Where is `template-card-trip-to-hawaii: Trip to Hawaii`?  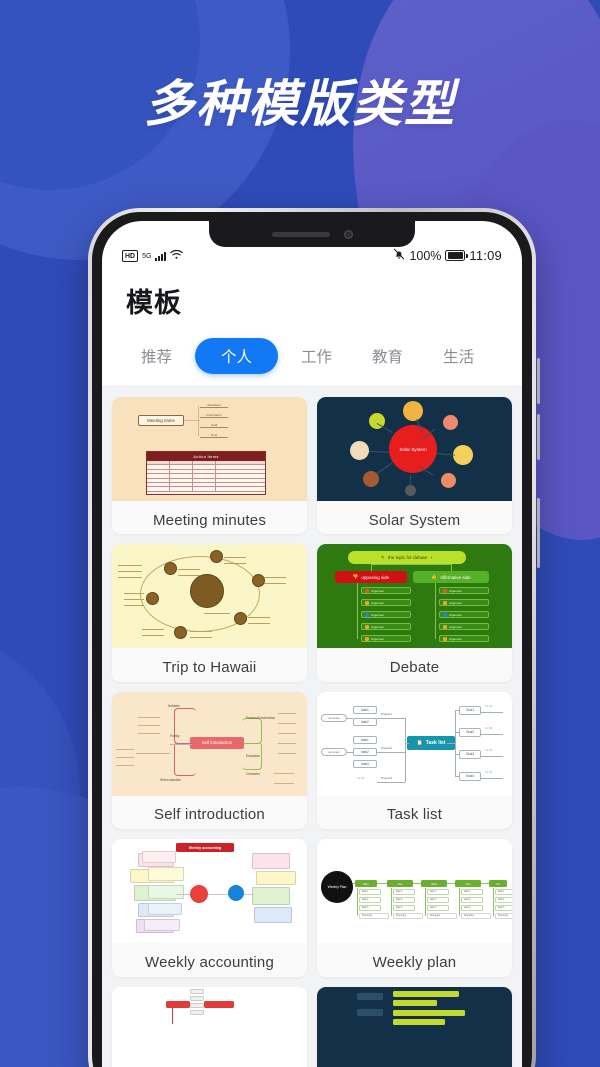 template-card-trip-to-hawaii: Trip to Hawaii is located at coordinates (209, 613).